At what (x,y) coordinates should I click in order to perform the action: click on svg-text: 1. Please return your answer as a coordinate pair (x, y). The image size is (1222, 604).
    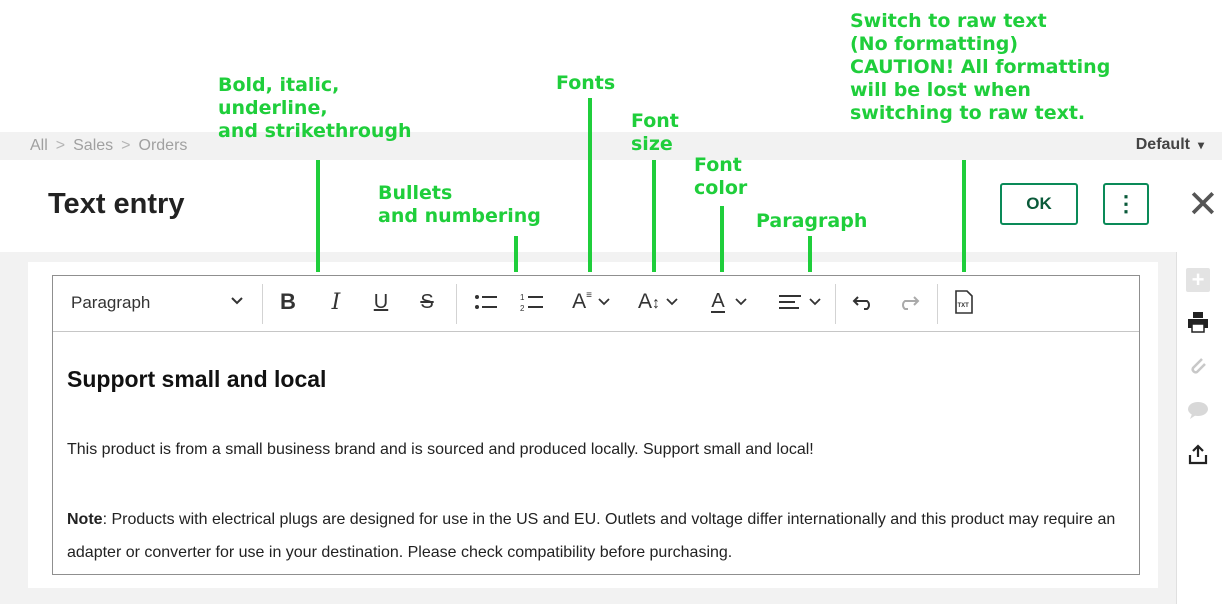
    Looking at the image, I should click on (522, 297).